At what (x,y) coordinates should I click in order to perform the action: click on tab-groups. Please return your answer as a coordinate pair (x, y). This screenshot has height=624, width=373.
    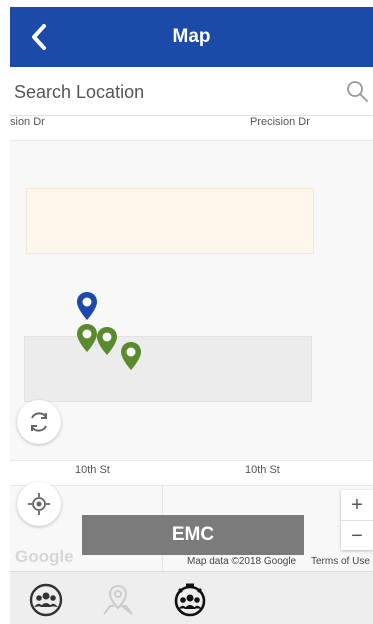
    Looking at the image, I should click on (46, 600).